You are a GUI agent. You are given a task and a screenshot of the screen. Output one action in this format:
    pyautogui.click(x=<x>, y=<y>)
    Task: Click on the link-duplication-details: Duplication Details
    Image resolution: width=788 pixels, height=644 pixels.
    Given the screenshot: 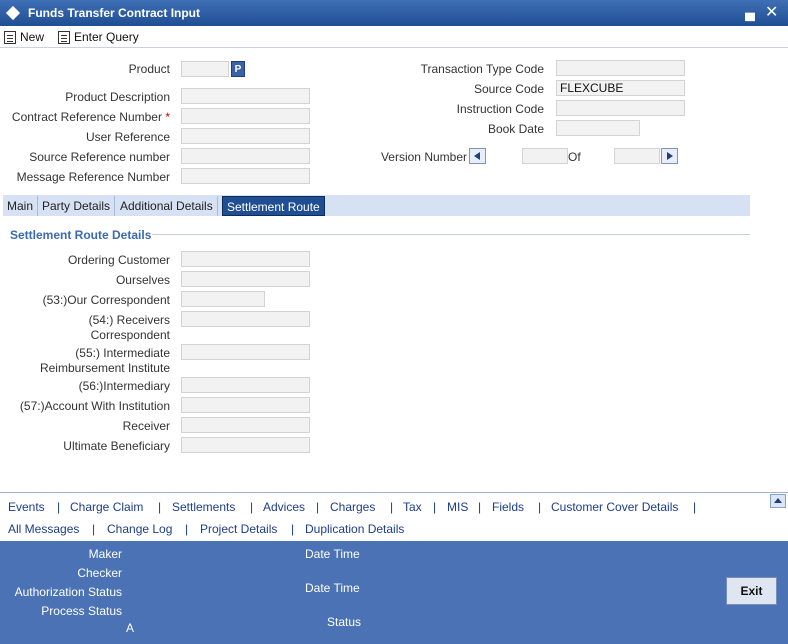 What is the action you would take?
    pyautogui.click(x=354, y=529)
    